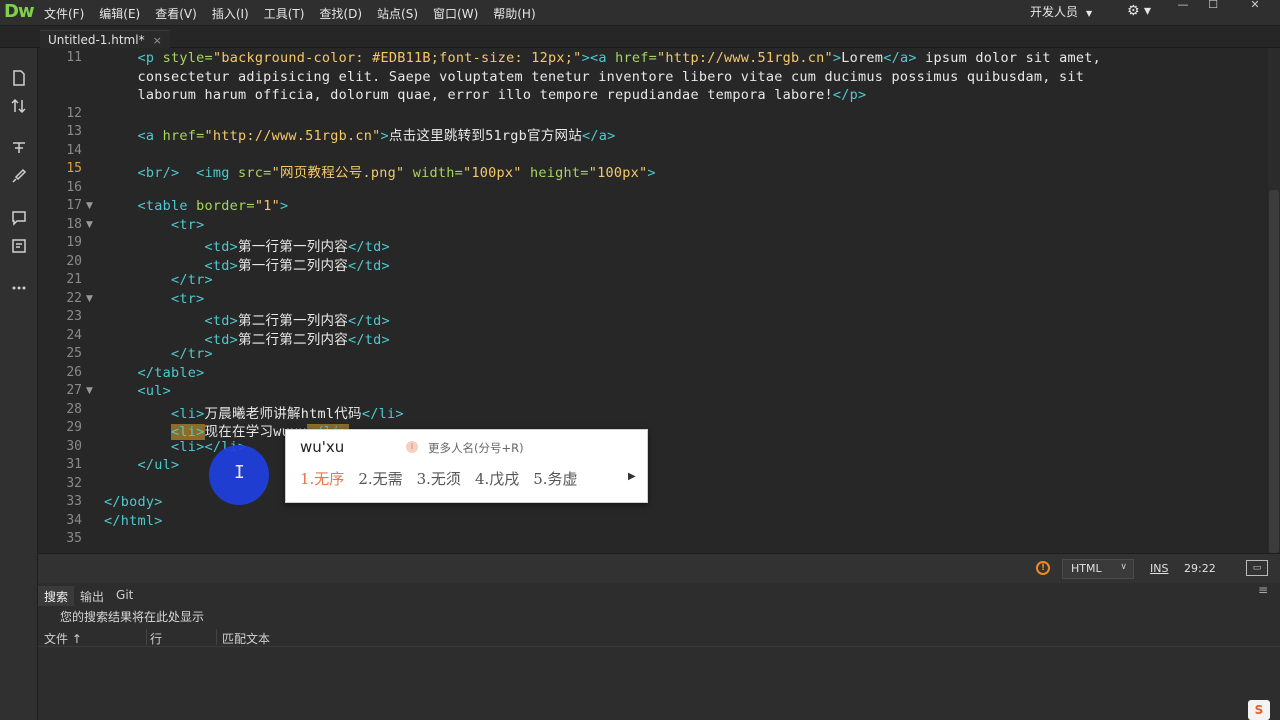  Describe the element at coordinates (124, 596) in the screenshot. I see `tab-git: Git` at that location.